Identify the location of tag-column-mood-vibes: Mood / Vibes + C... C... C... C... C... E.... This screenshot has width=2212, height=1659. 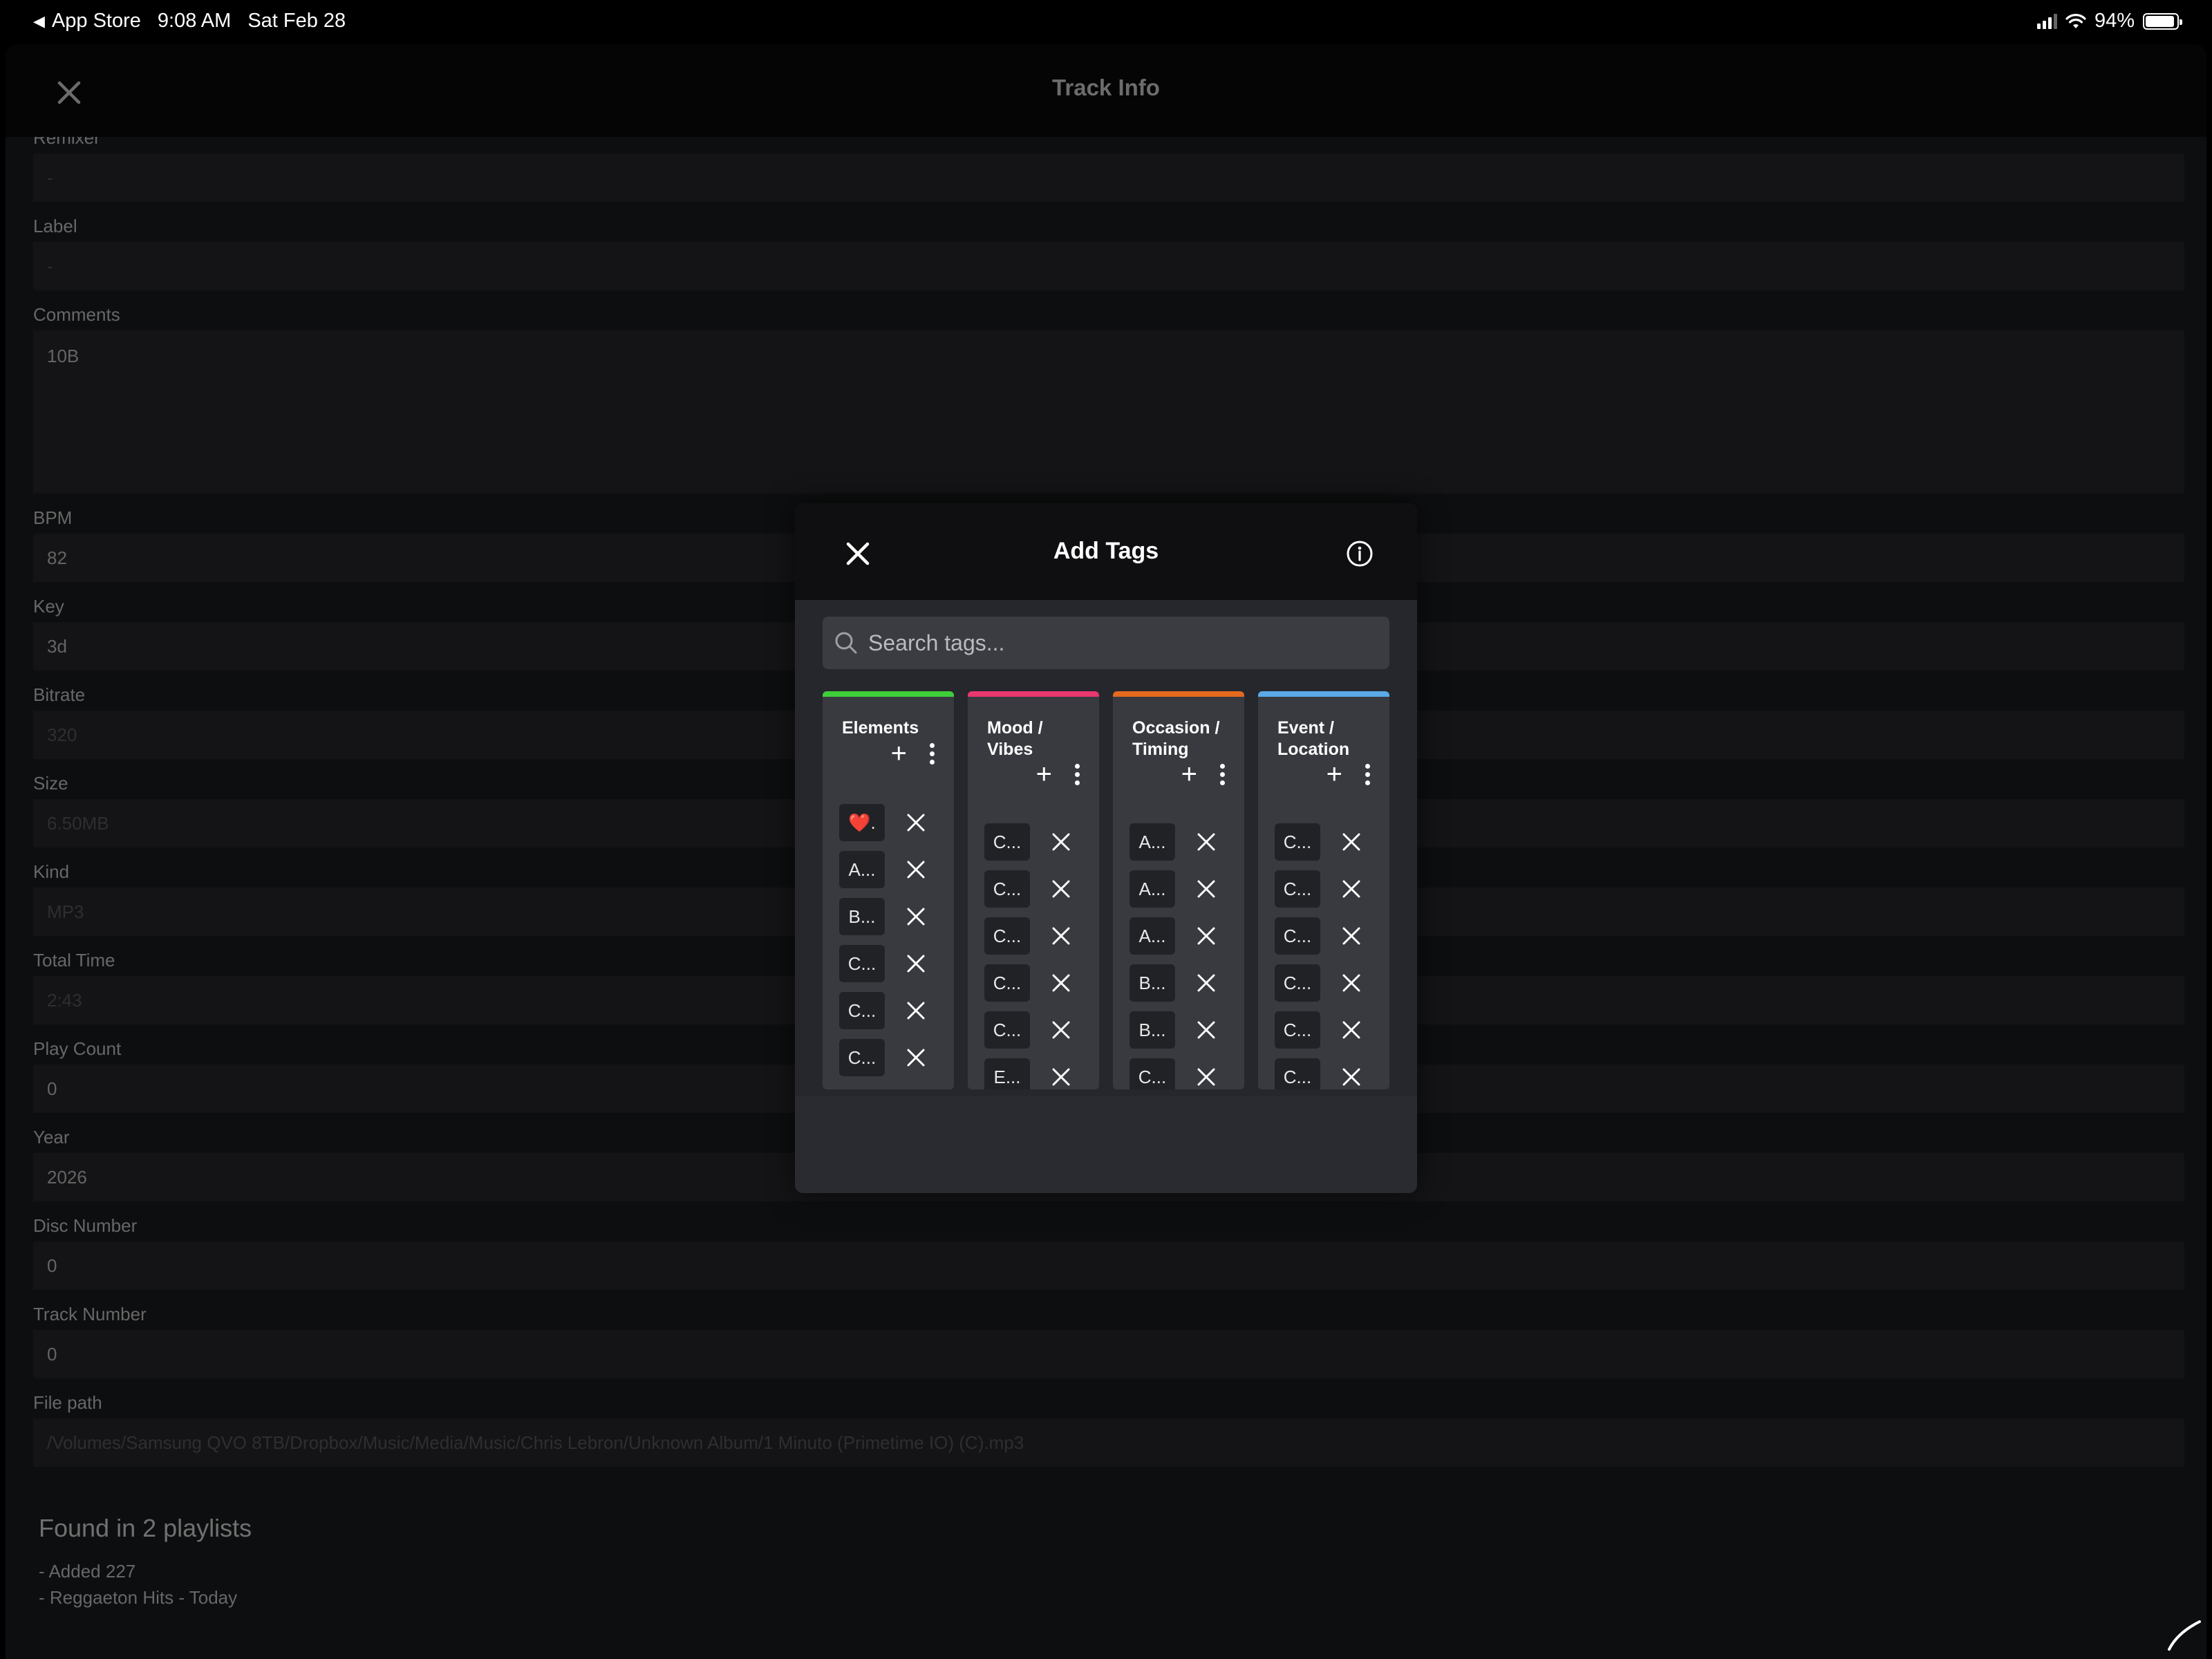
(1033, 890).